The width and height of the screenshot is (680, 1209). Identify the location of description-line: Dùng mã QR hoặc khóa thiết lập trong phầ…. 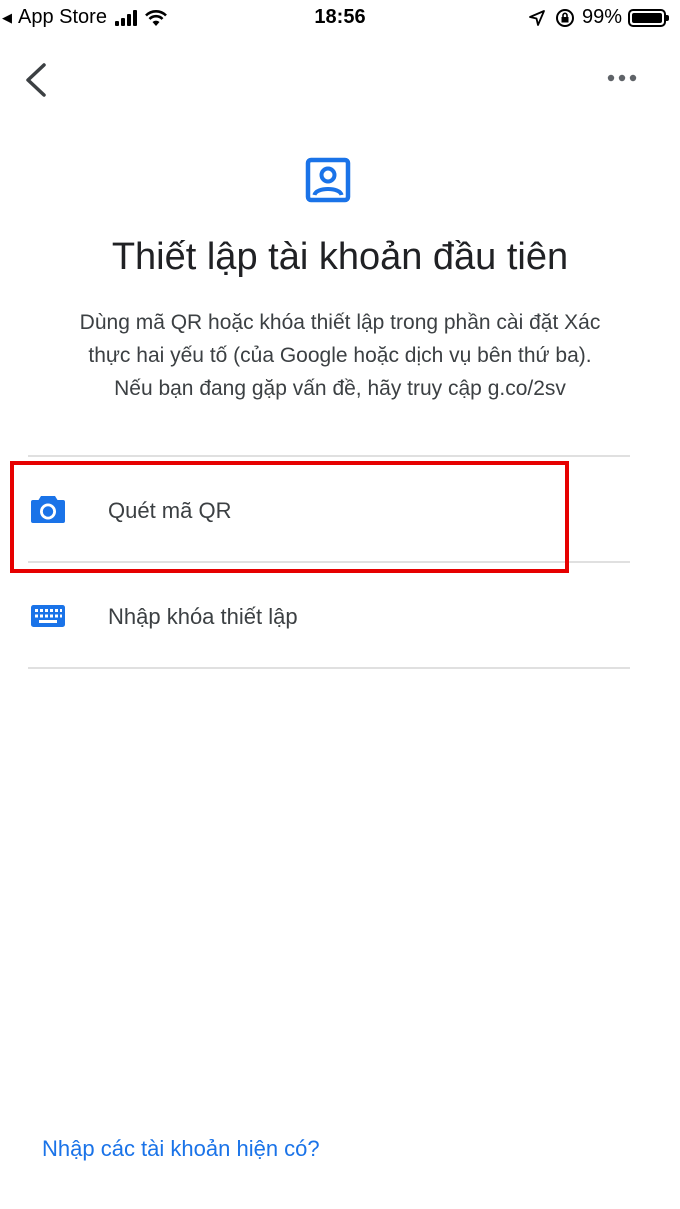
(340, 322).